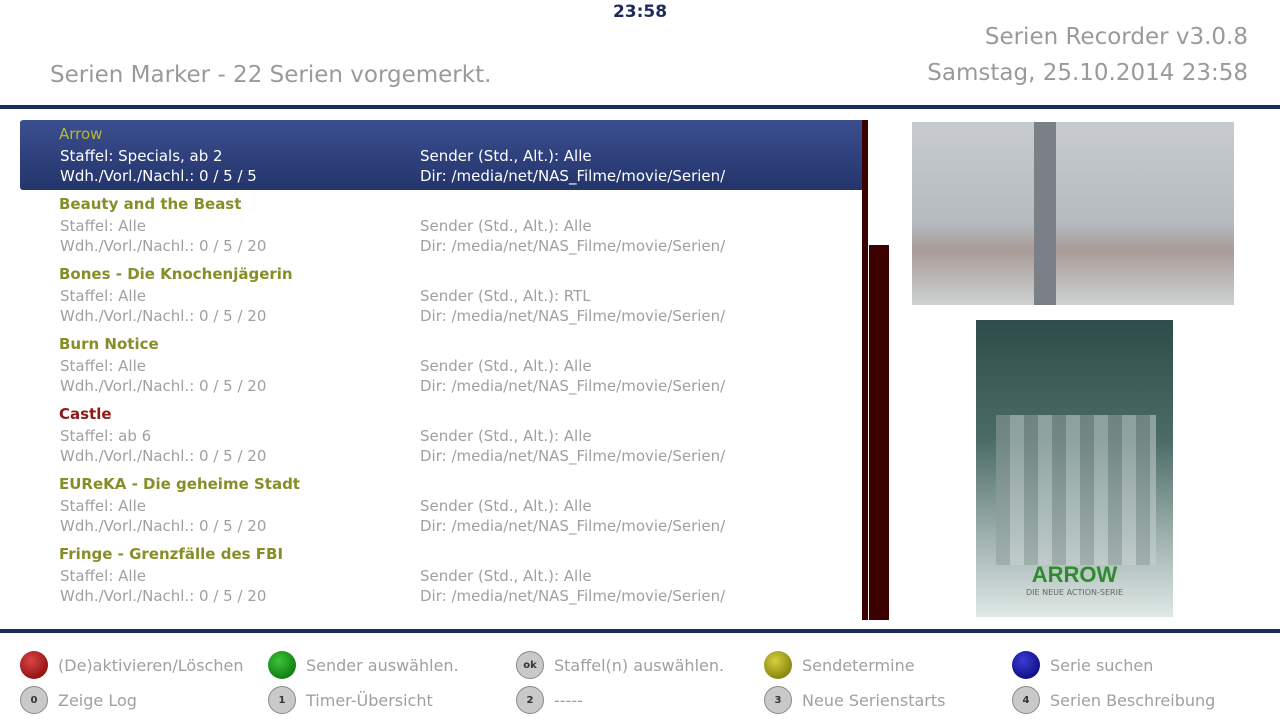  What do you see at coordinates (505, 296) in the screenshot?
I see `channel-info: Sender (Std., Alt.): RTL` at bounding box center [505, 296].